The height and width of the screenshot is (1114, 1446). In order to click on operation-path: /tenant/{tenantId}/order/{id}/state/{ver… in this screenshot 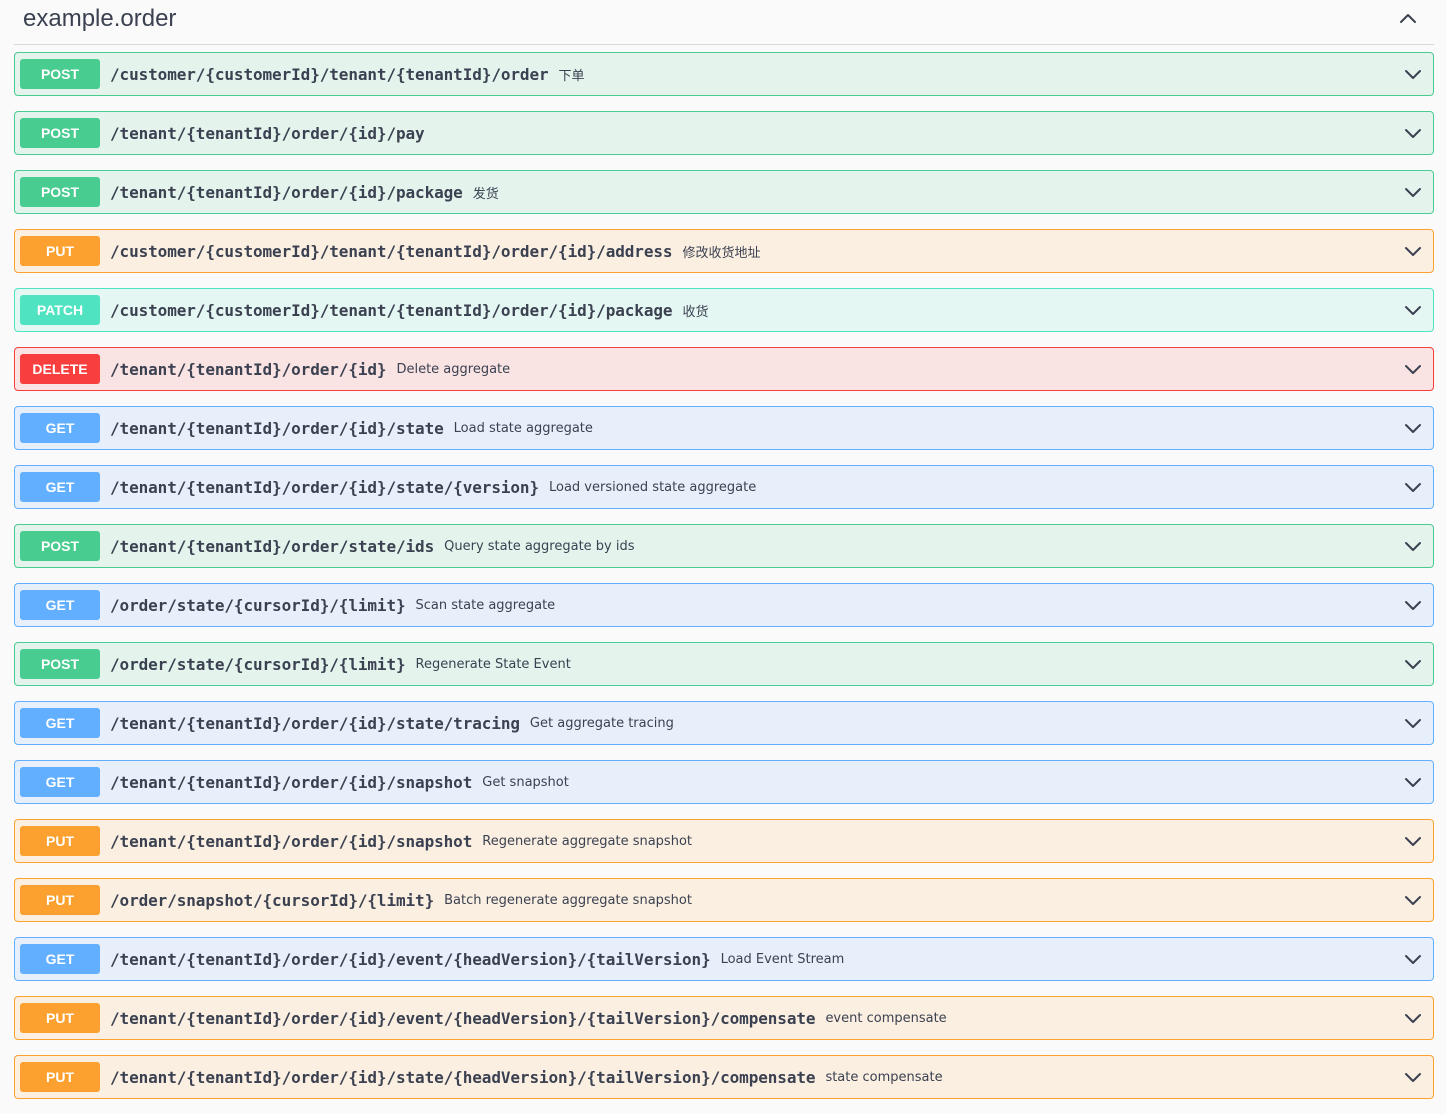, I will do `click(324, 487)`.